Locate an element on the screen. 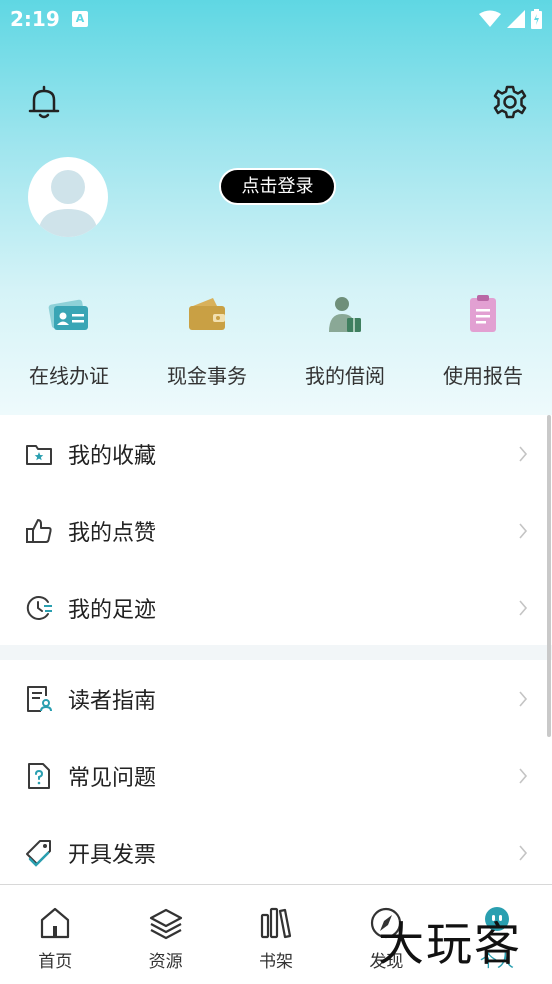 This screenshot has width=552, height=984. menu-item-label: 读者指南 is located at coordinates (112, 701).